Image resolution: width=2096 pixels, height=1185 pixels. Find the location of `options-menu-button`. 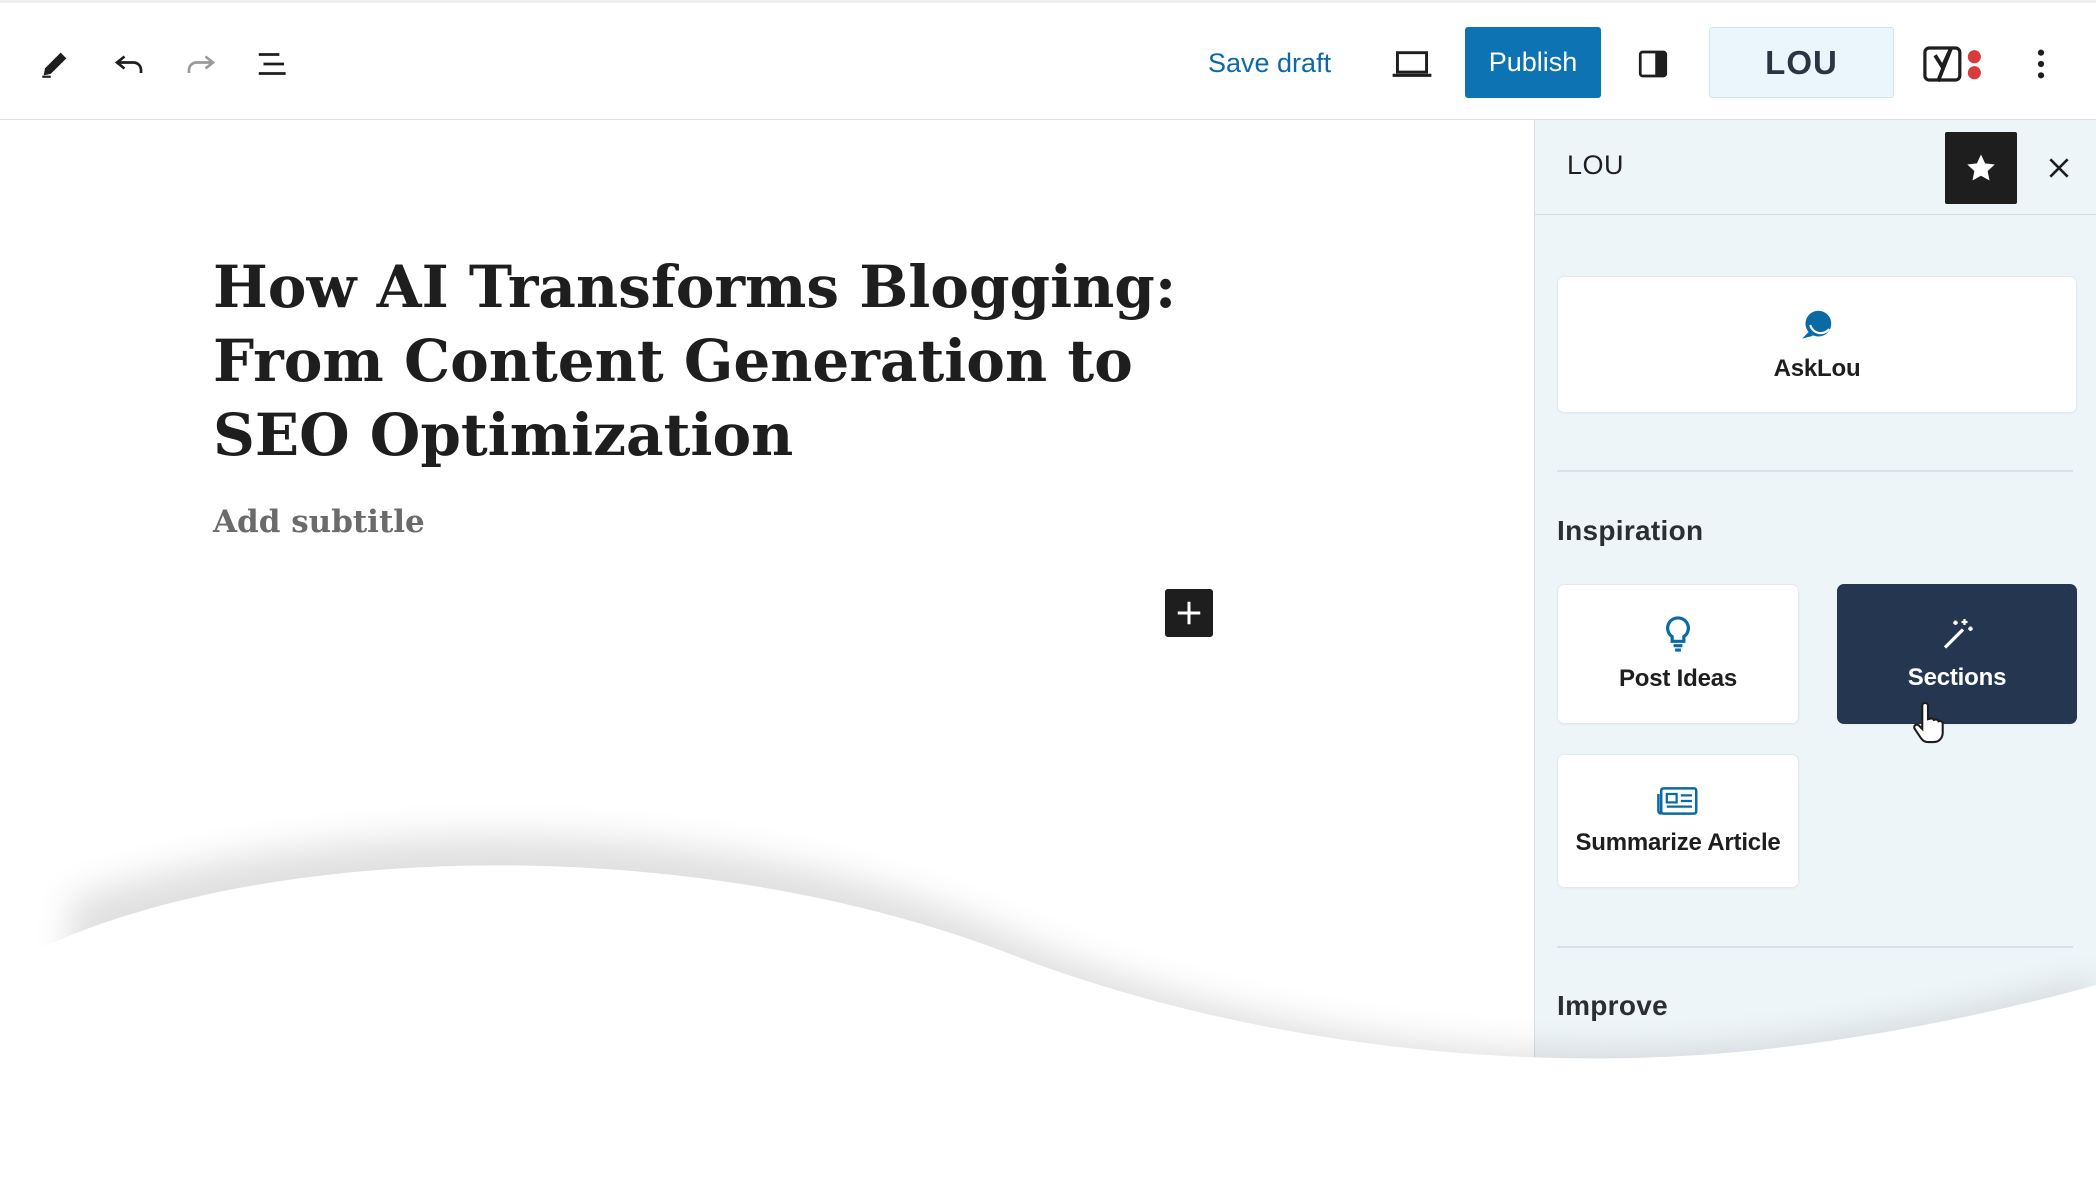

options-menu-button is located at coordinates (2041, 64).